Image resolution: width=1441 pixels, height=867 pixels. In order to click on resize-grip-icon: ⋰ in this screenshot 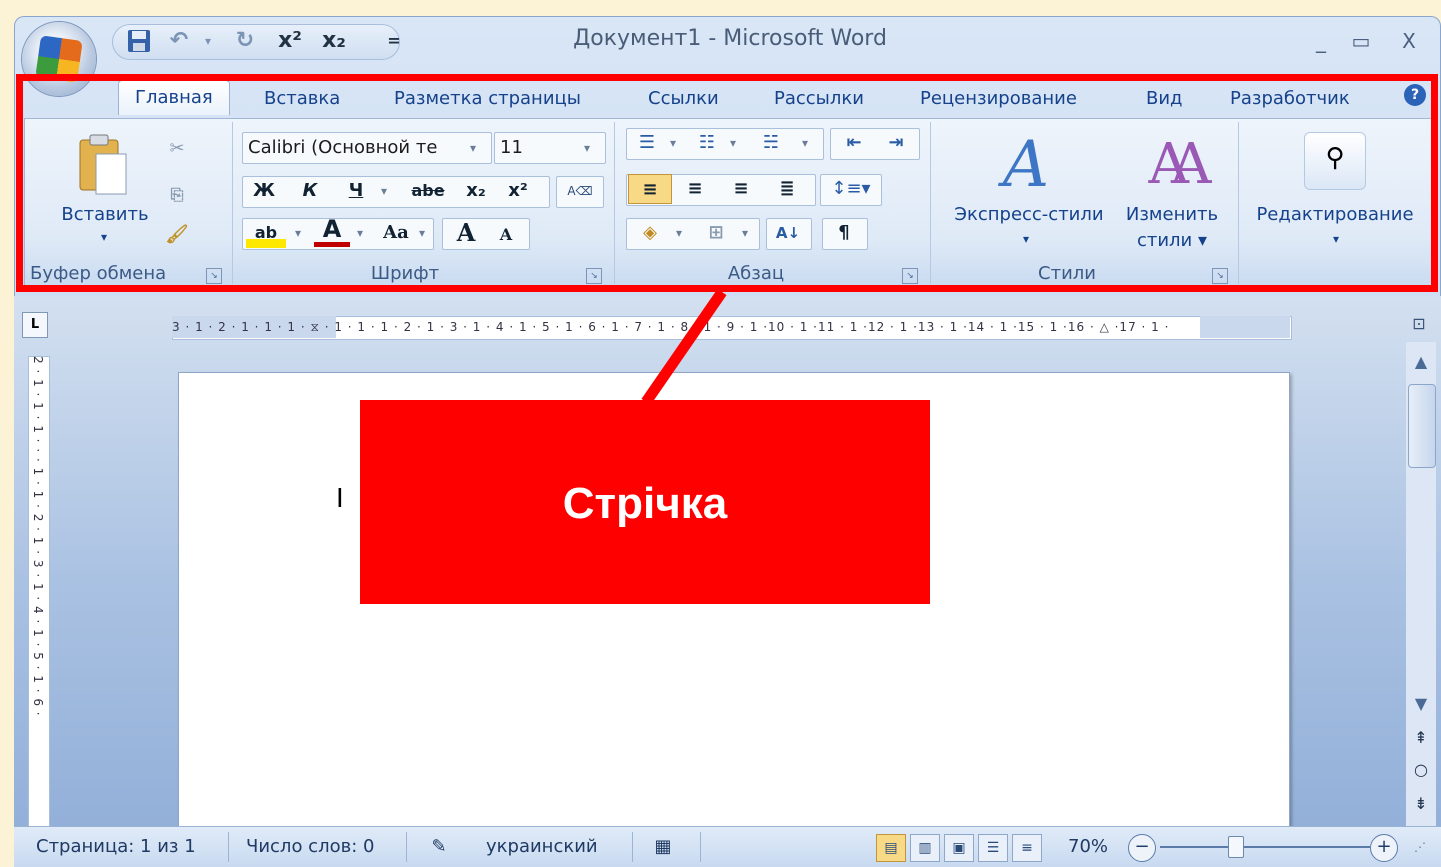, I will do `click(1423, 849)`.